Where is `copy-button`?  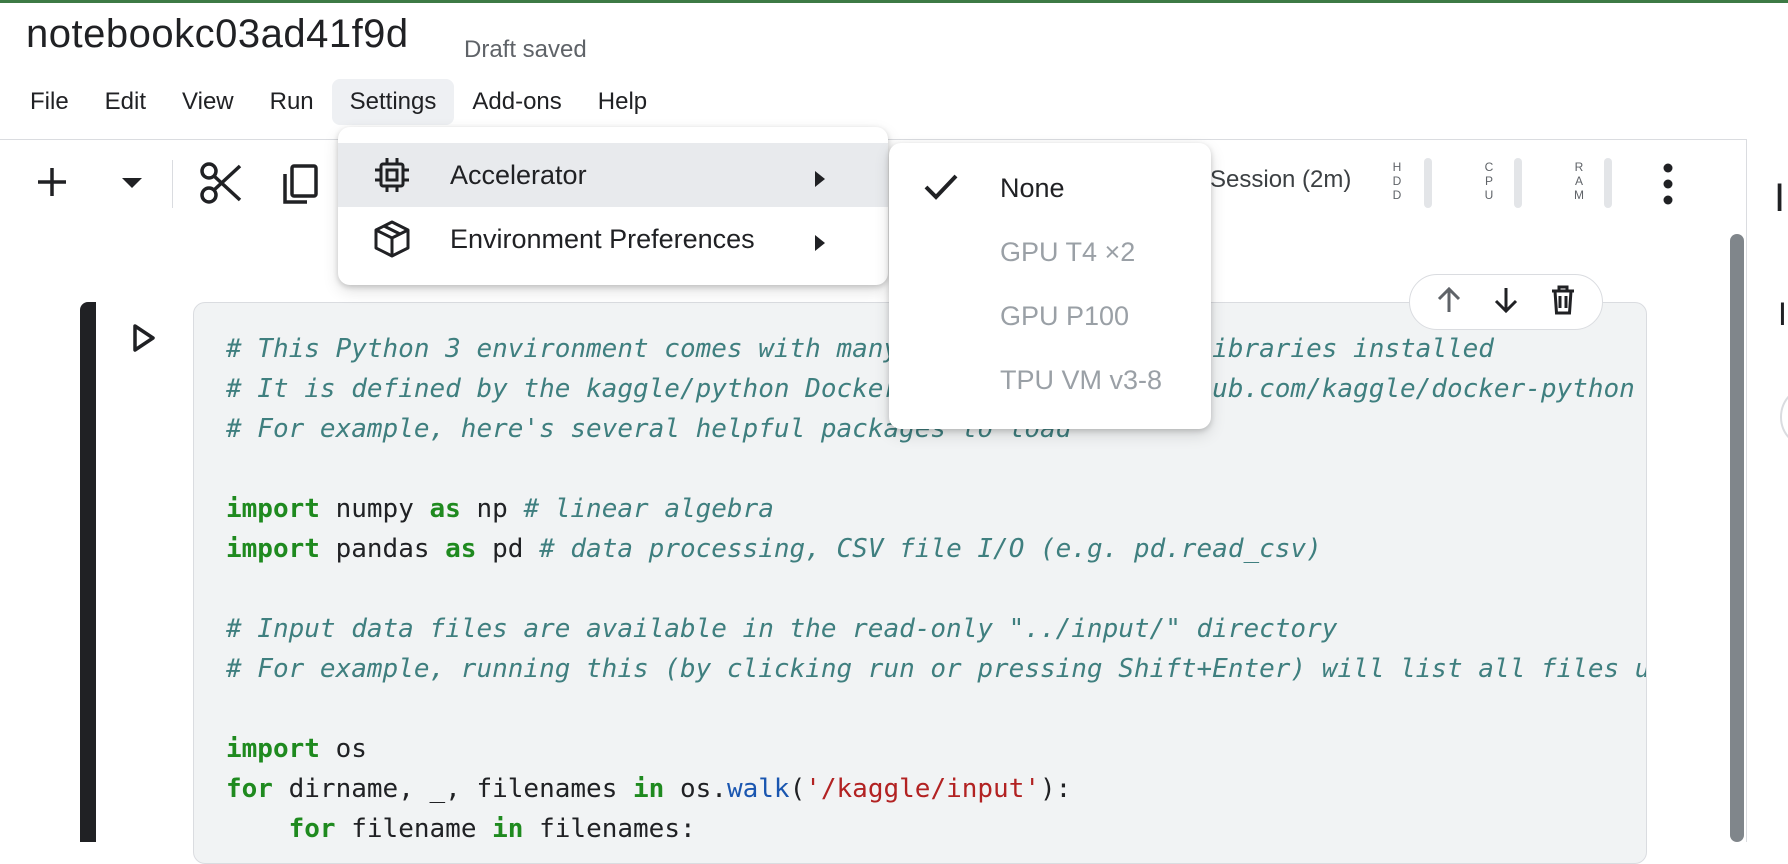
copy-button is located at coordinates (300, 184).